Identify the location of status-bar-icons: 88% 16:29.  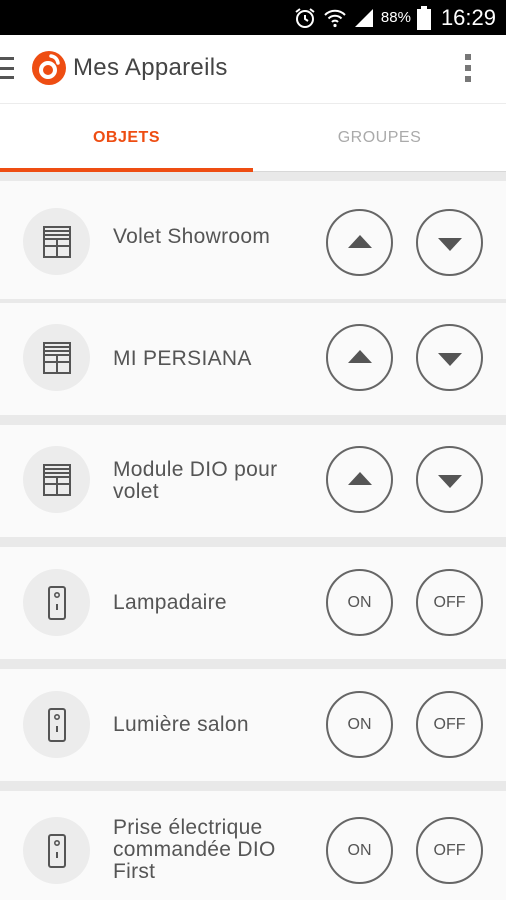
(394, 17).